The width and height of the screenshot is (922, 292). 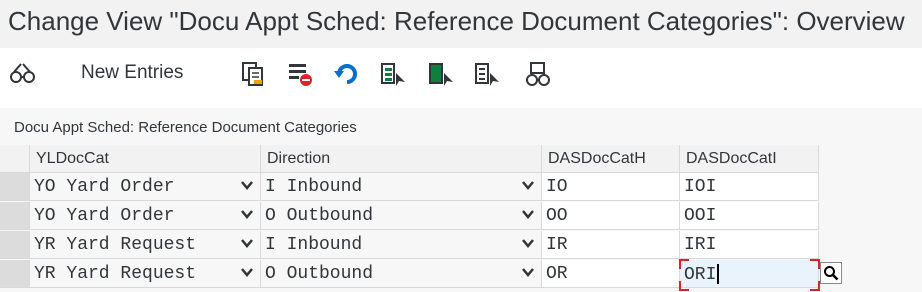 What do you see at coordinates (749, 274) in the screenshot?
I see `dasdoccati-input-active: ORI` at bounding box center [749, 274].